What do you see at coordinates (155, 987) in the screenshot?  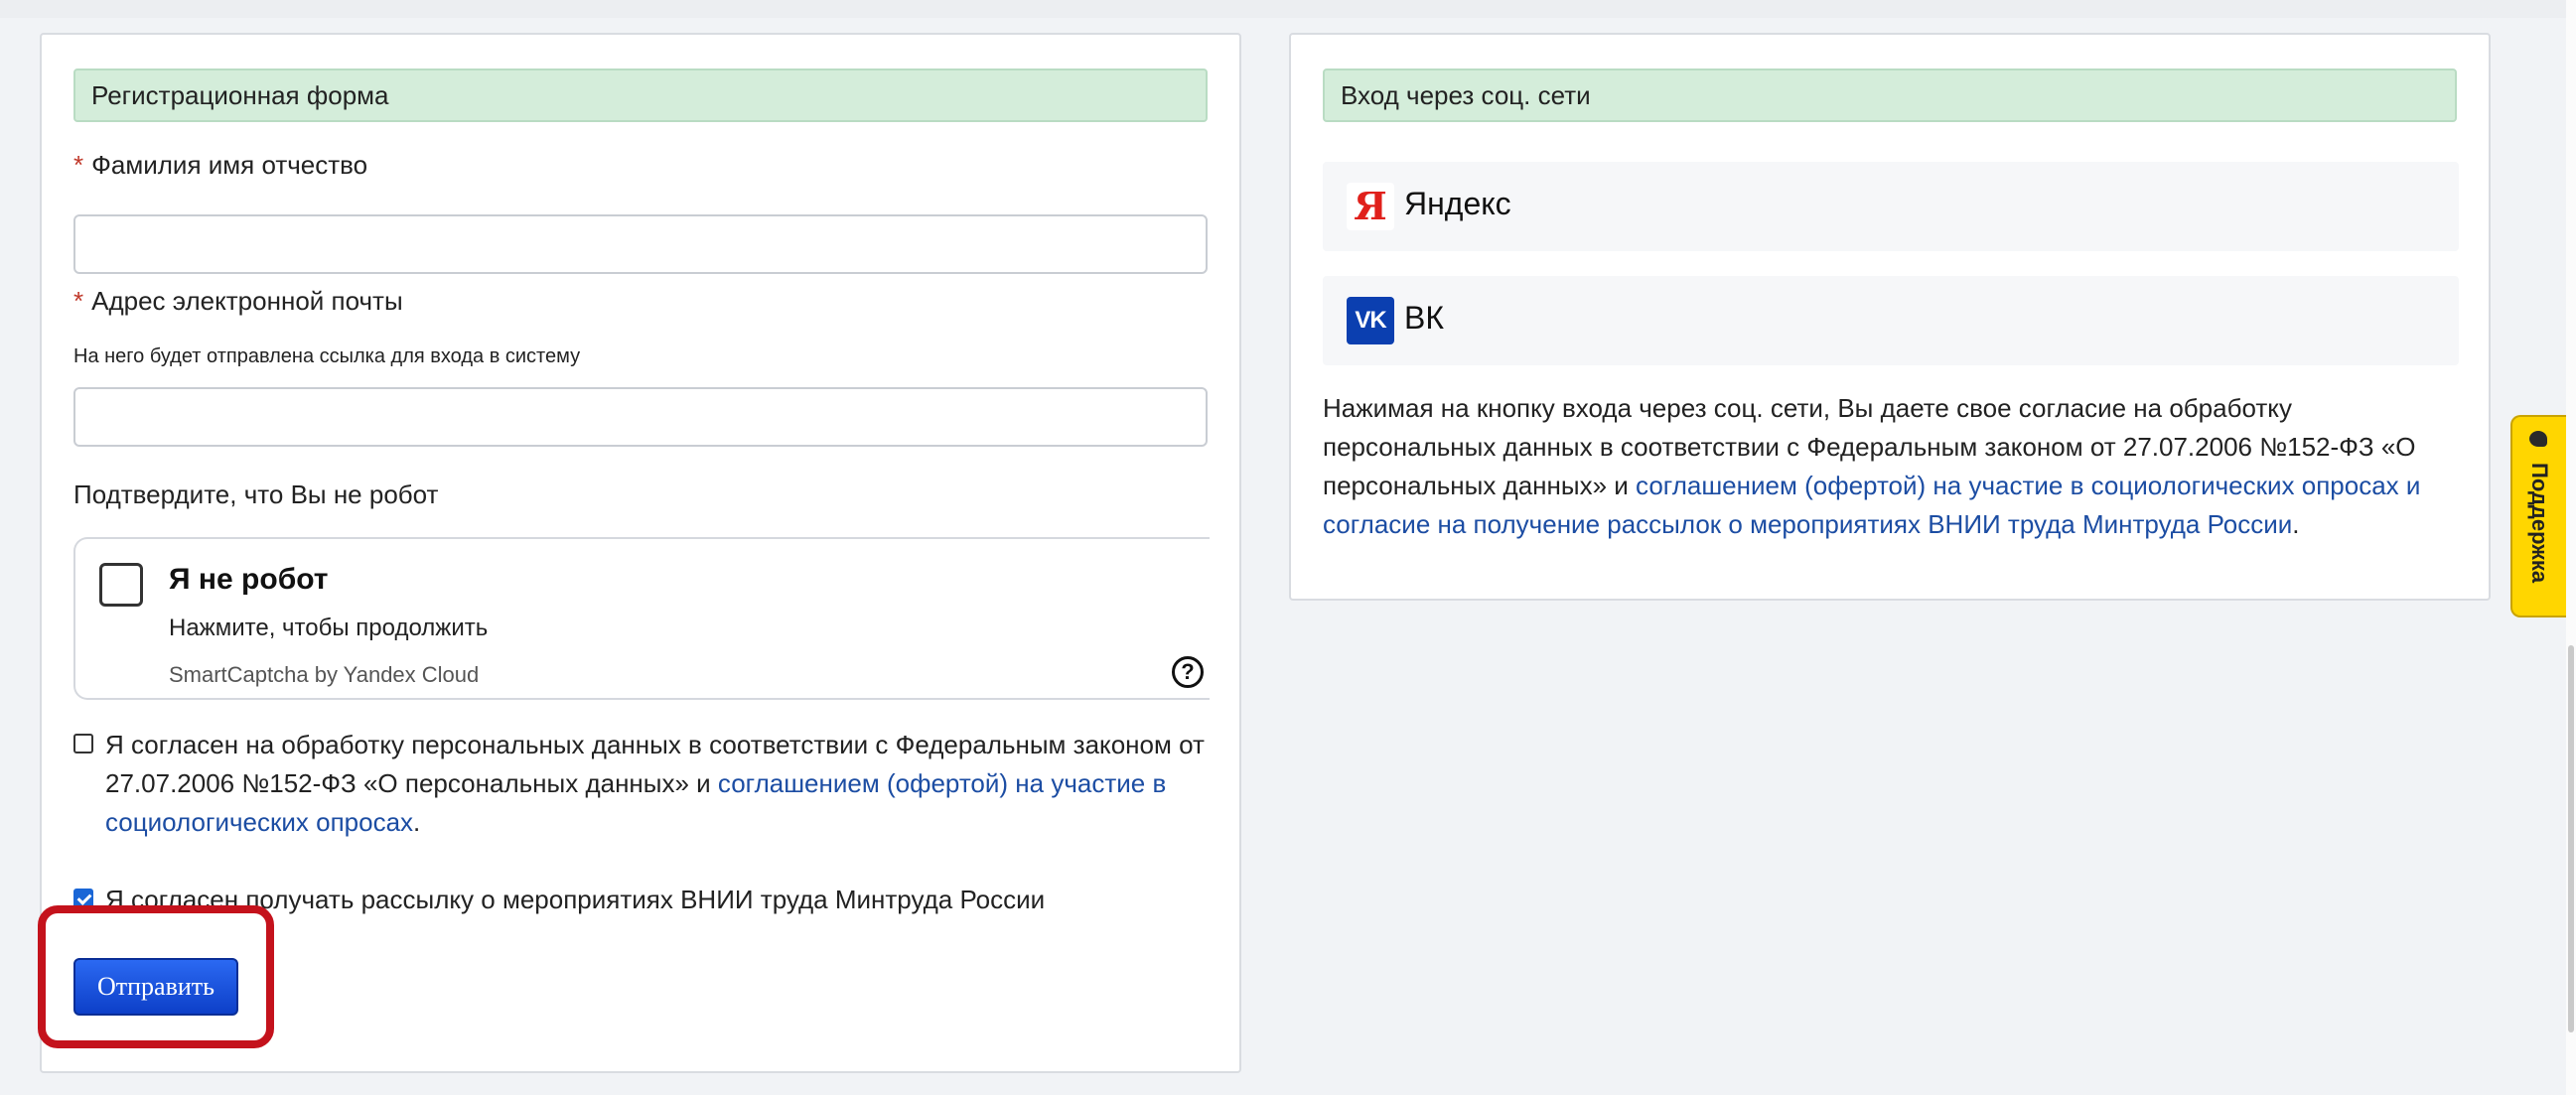 I see `submit-button: Отправить` at bounding box center [155, 987].